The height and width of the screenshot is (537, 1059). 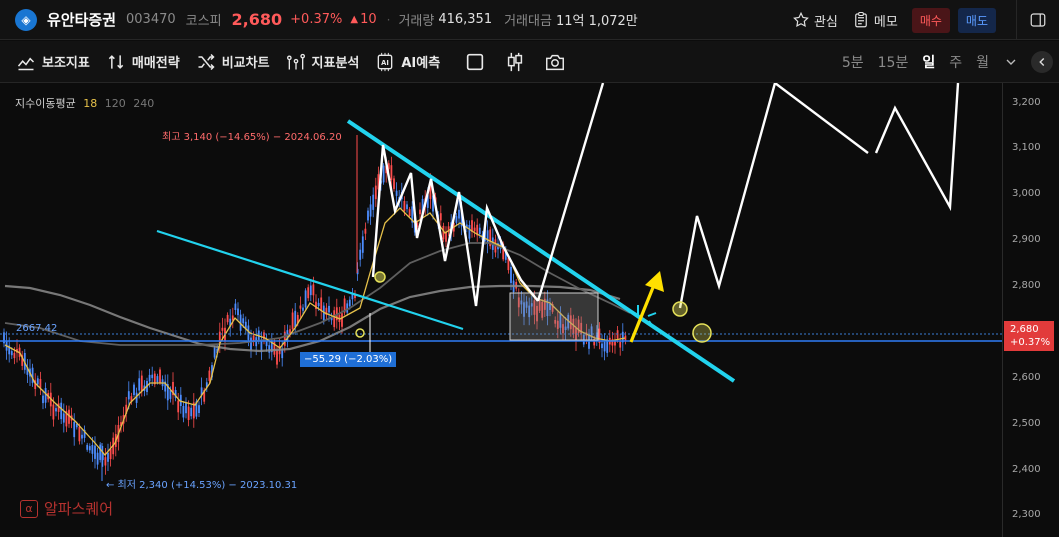 I want to click on strategy-button: 매매전략, so click(x=143, y=62).